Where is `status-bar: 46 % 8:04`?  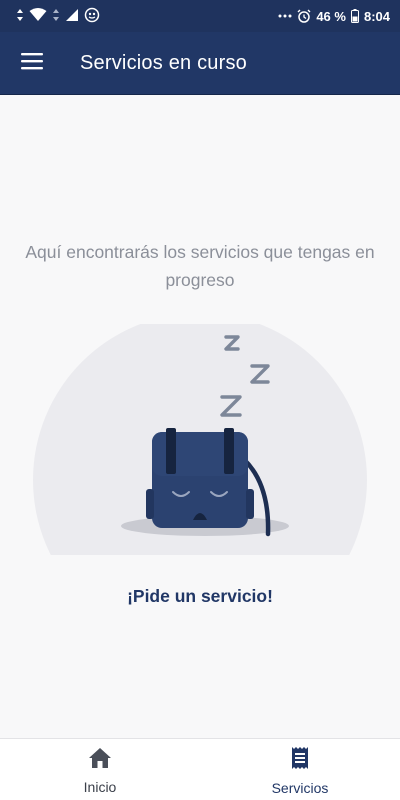 status-bar: 46 % 8:04 is located at coordinates (200, 16).